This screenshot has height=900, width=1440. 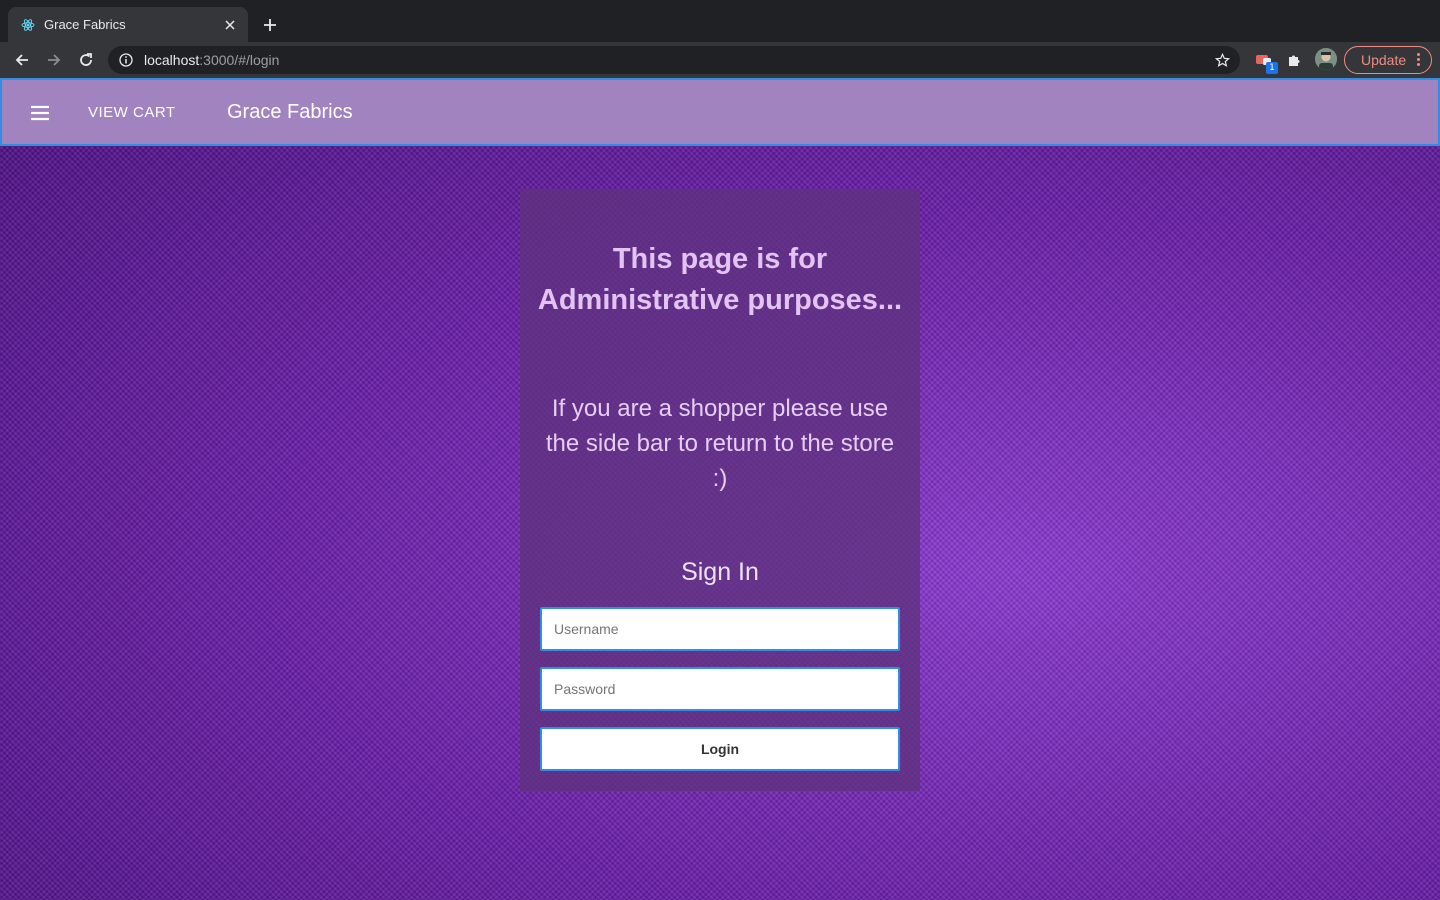 I want to click on reload-icon, so click(x=86, y=59).